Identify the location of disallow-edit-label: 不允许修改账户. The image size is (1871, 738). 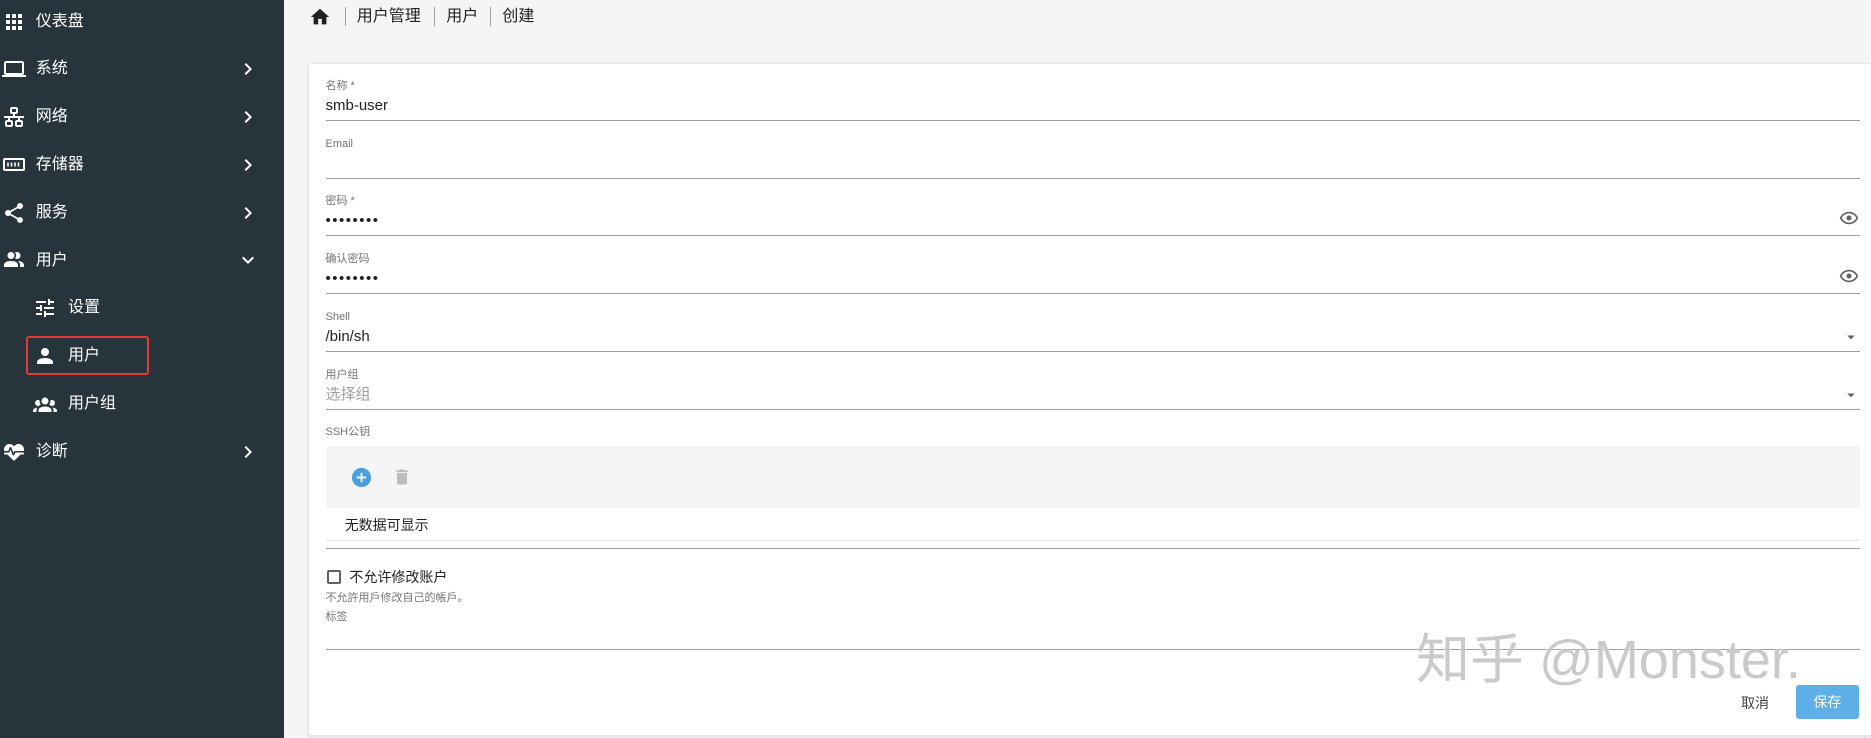
(398, 577).